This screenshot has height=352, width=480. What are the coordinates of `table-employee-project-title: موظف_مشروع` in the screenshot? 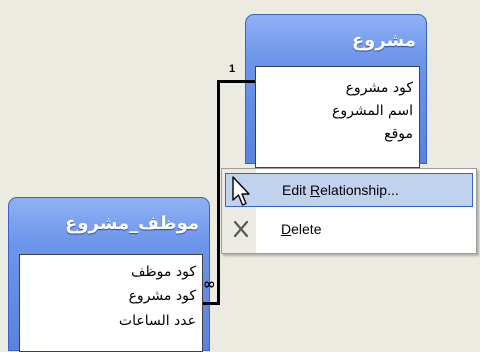 It's located at (104, 224).